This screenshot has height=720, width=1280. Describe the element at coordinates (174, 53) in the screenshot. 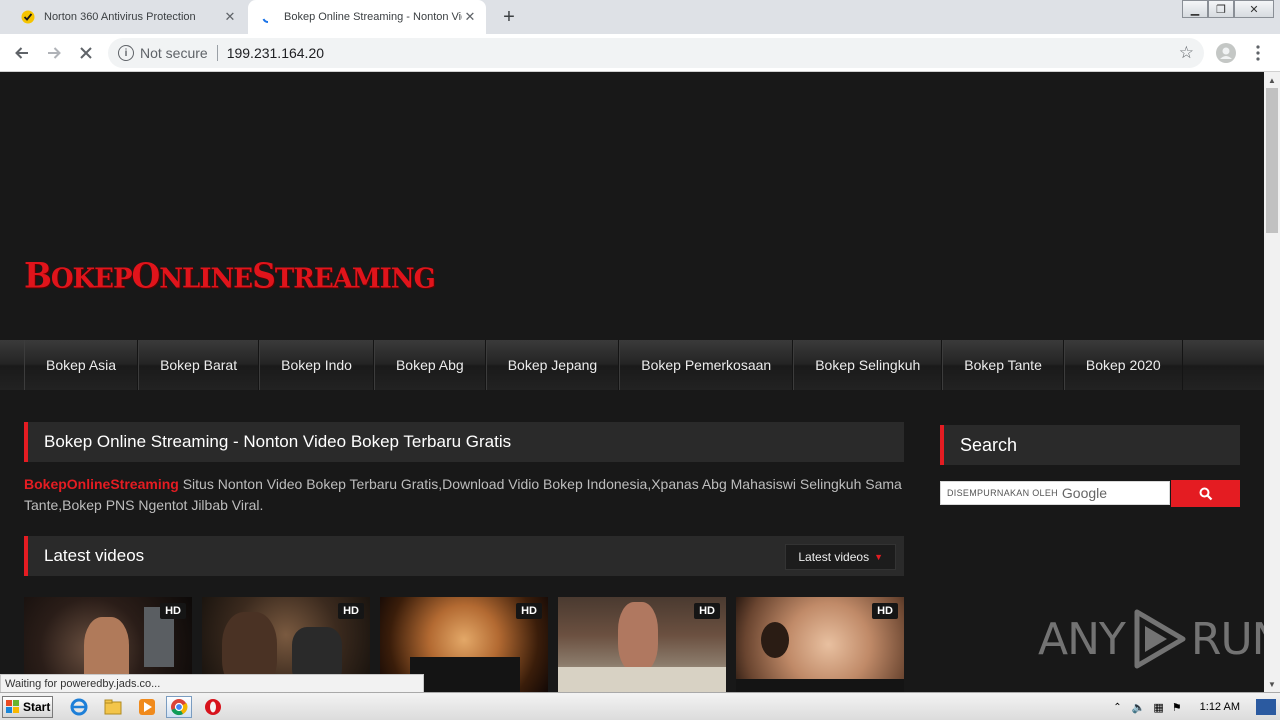

I see `security-label: Not secure` at that location.